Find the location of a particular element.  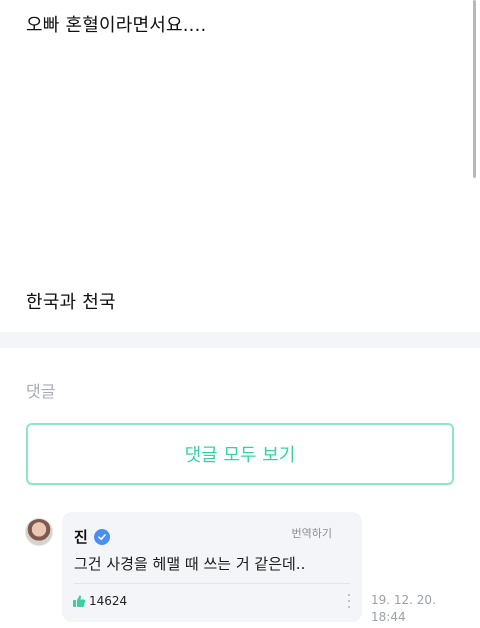

like-button: 14624 is located at coordinates (99, 601).